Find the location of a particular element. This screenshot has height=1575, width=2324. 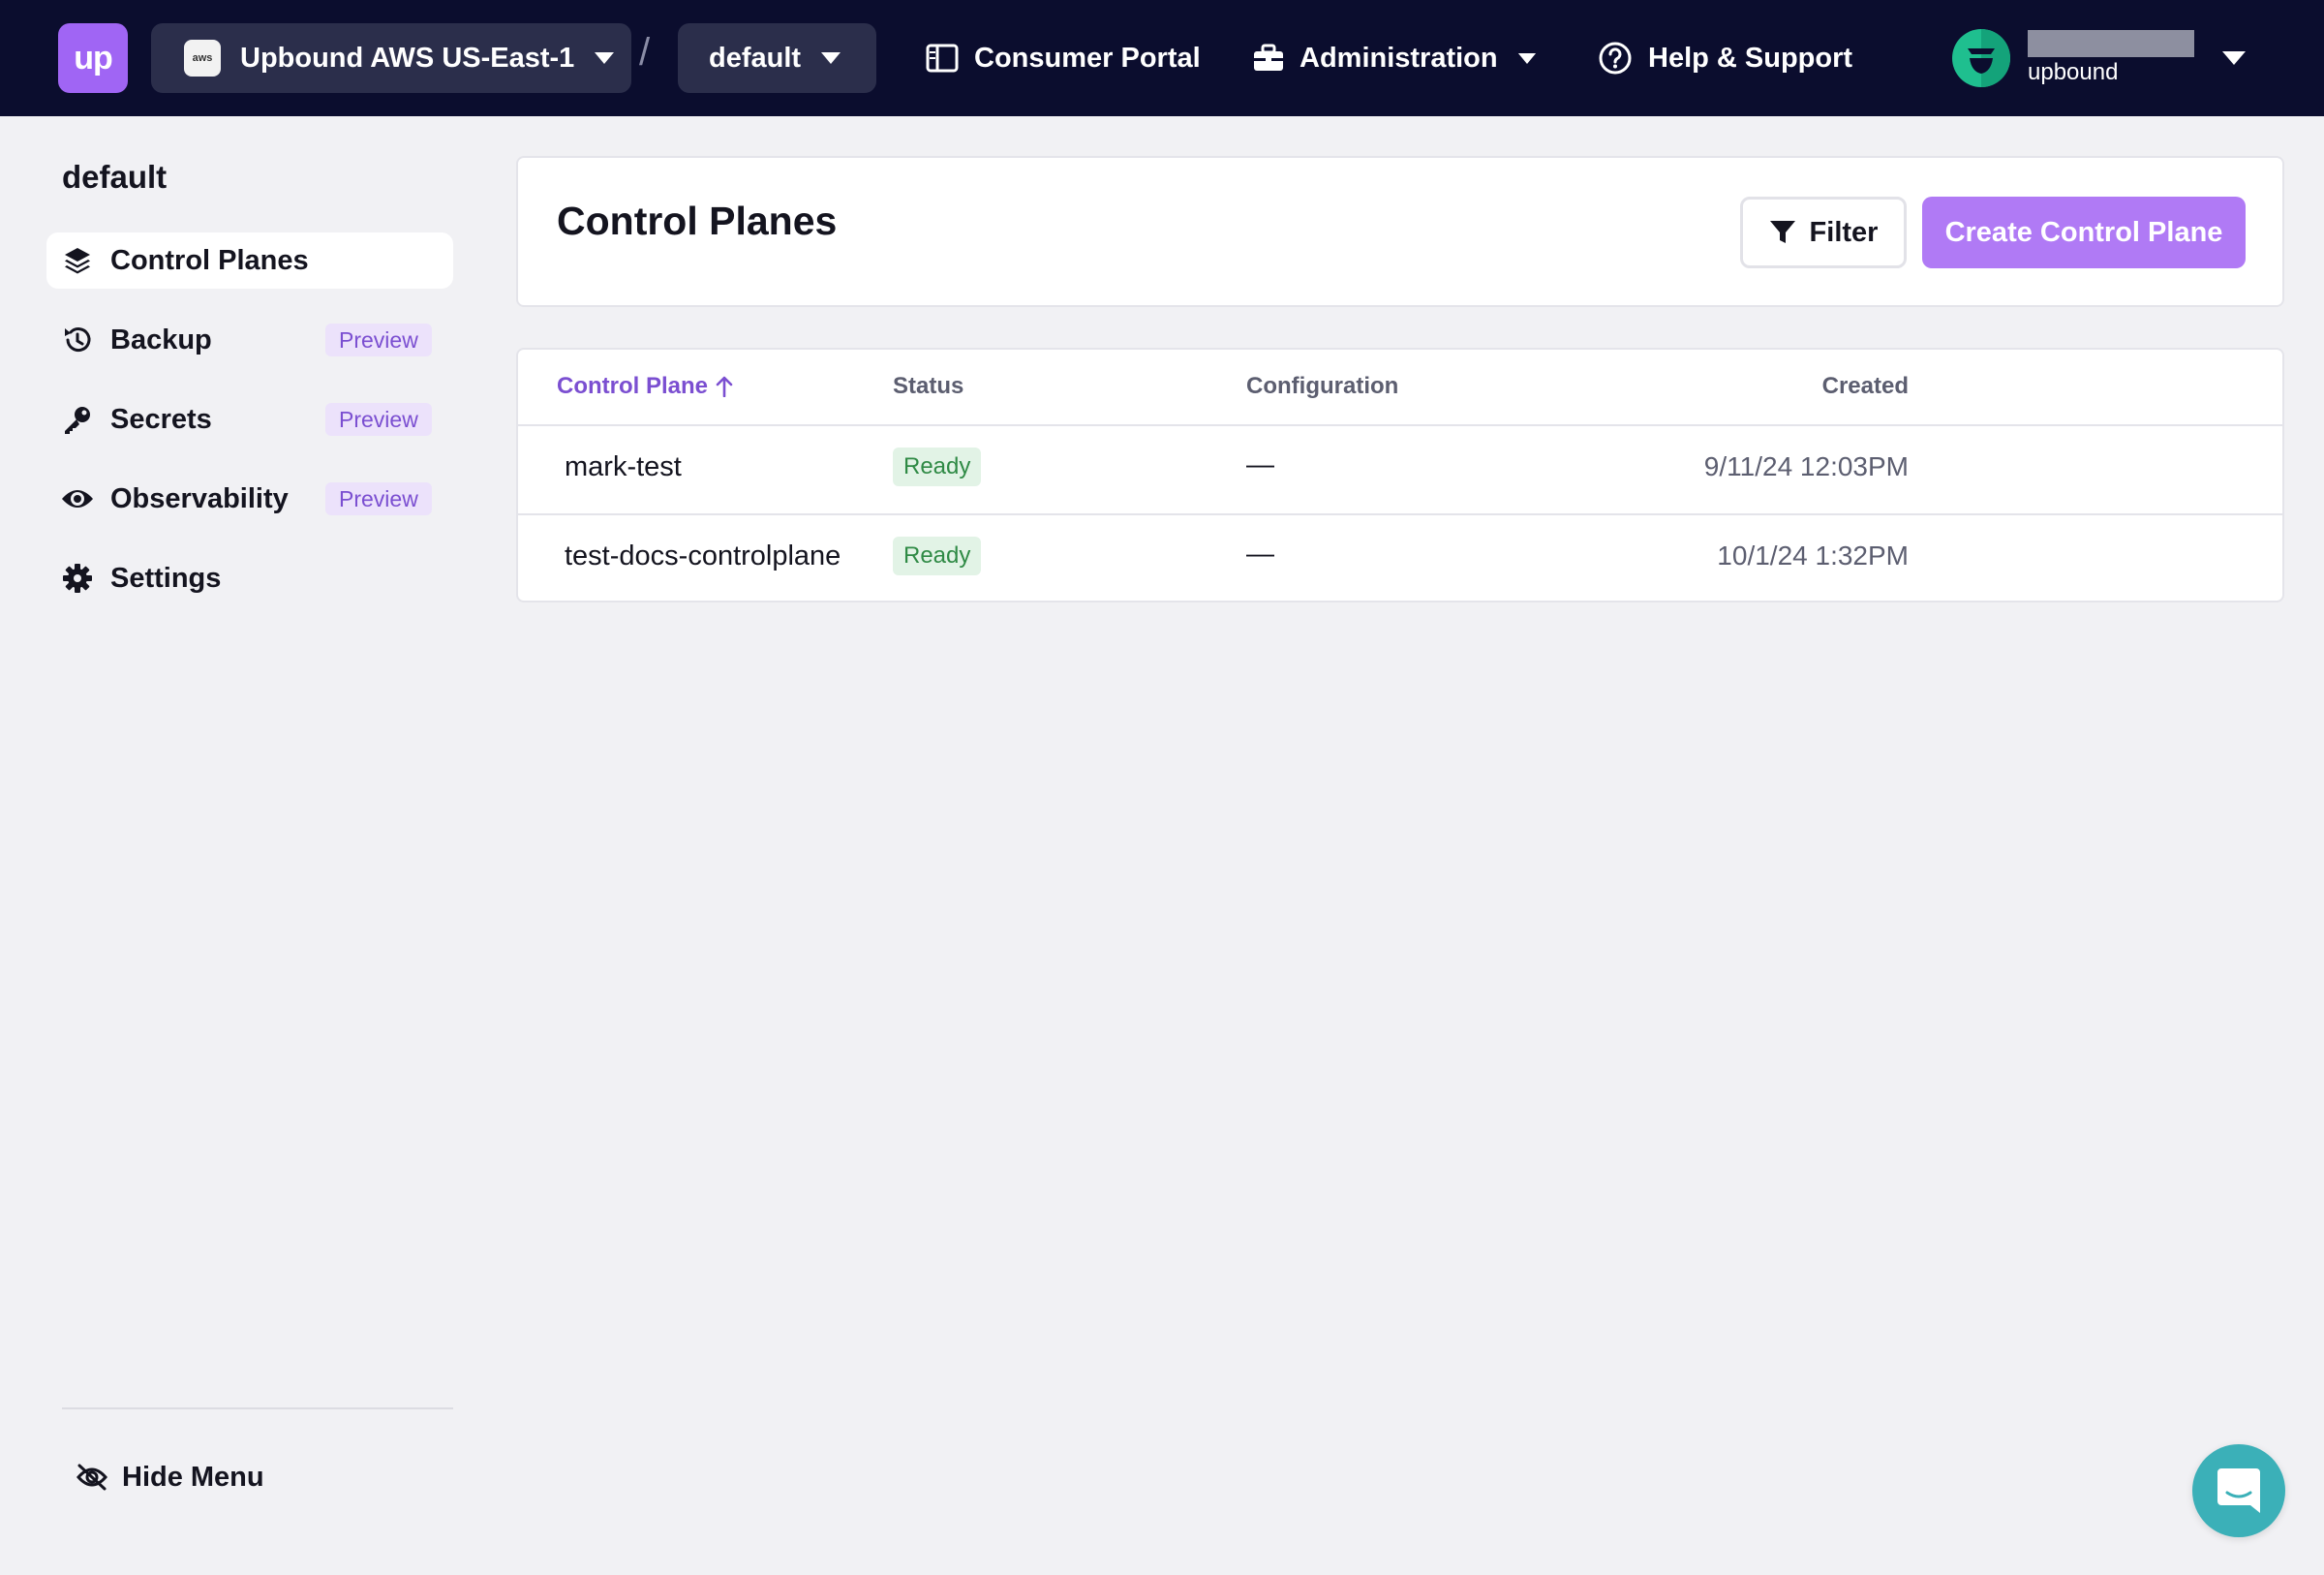

chat-icon is located at coordinates (2238, 1490).